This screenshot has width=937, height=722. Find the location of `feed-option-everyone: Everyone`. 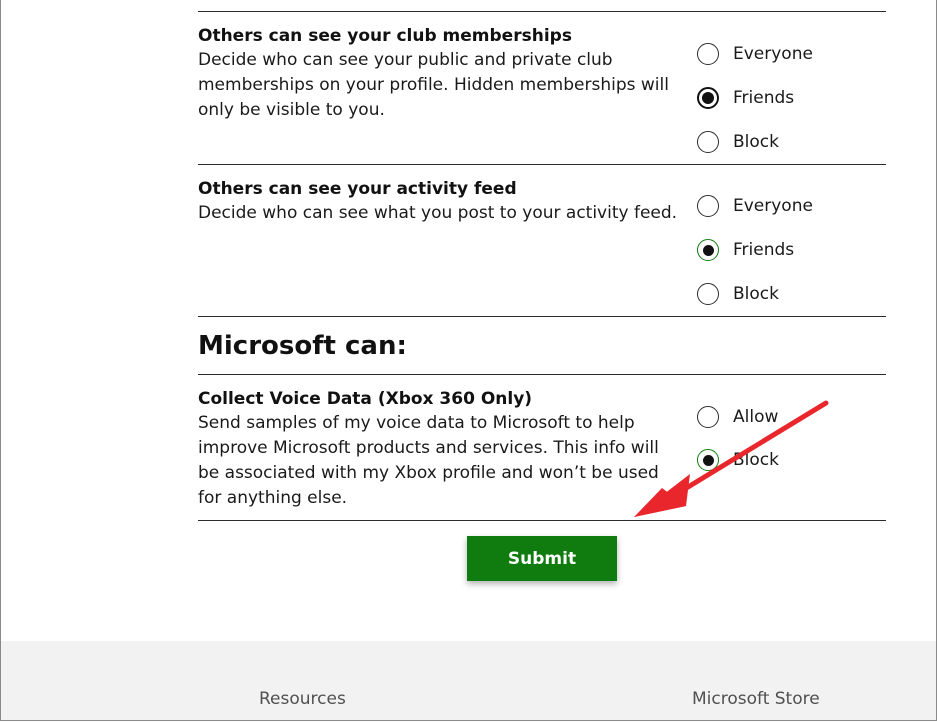

feed-option-everyone: Everyone is located at coordinates (755, 206).